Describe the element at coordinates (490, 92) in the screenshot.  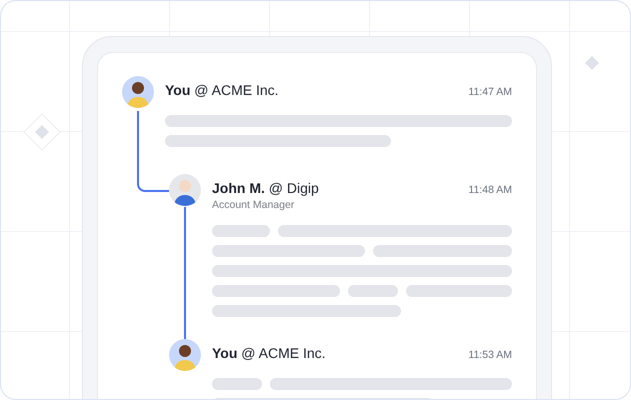
I see `message-time: 11:47 AM` at that location.